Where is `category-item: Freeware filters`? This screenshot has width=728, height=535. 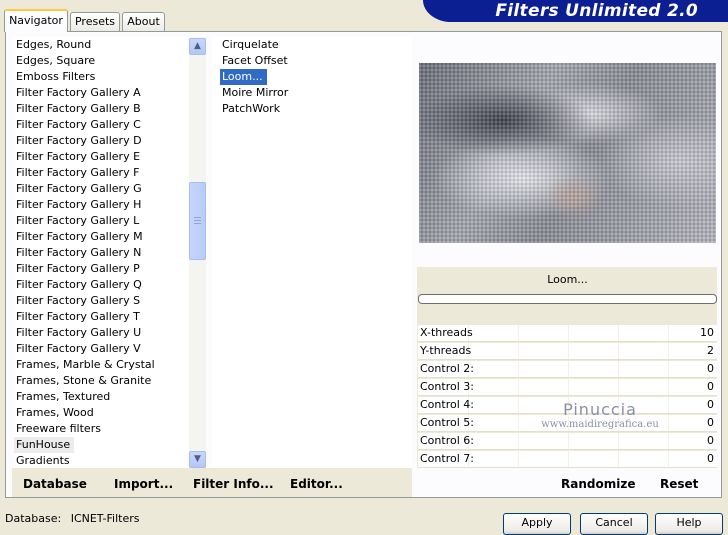 category-item: Freeware filters is located at coordinates (101, 429).